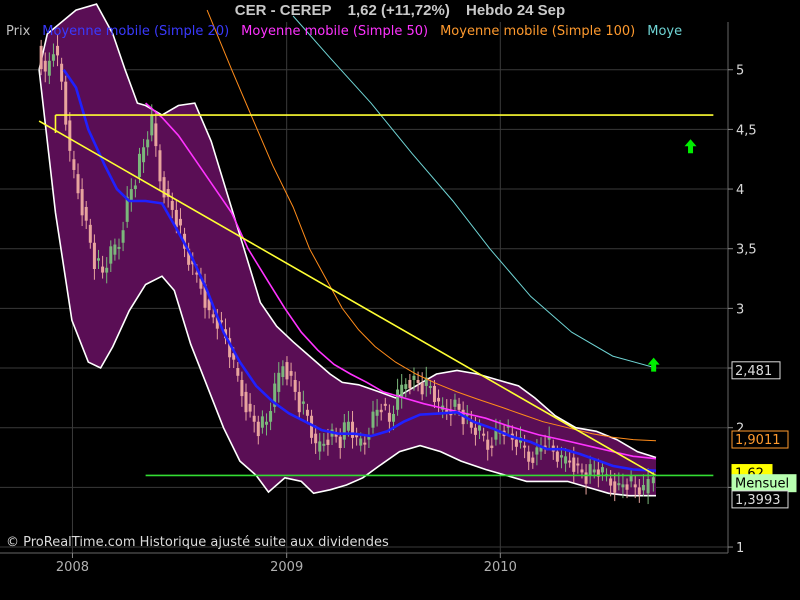 The width and height of the screenshot is (800, 600). Describe the element at coordinates (746, 130) in the screenshot. I see `y-tick-label: 4,5` at that location.